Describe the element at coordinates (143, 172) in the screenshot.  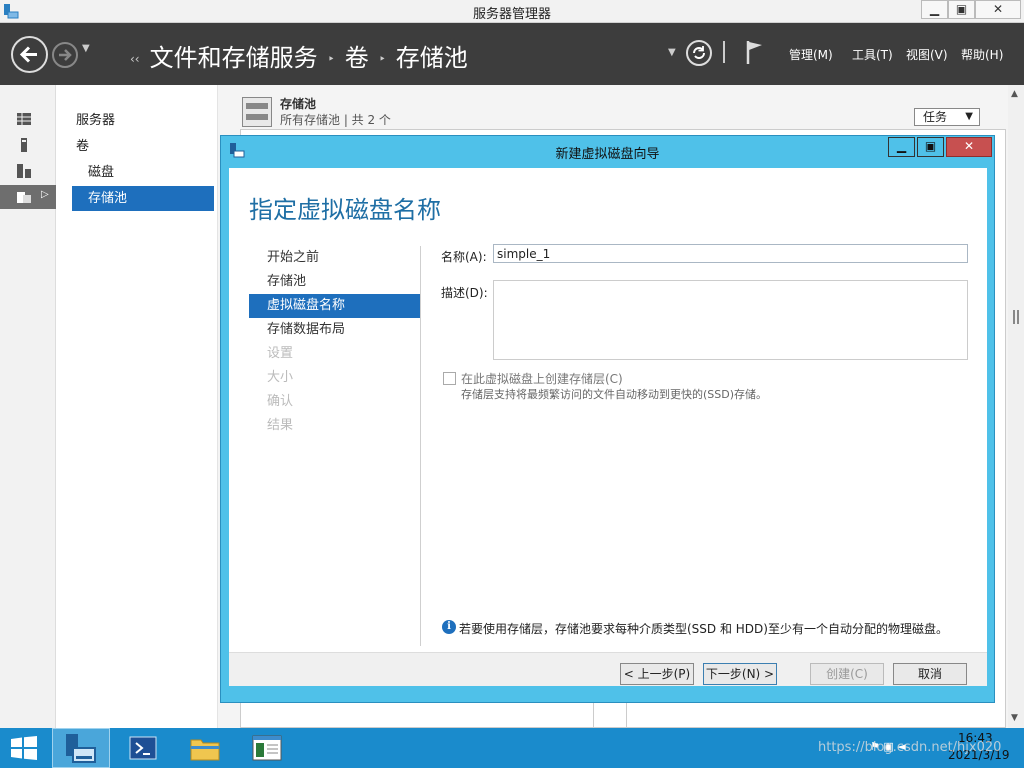
I see `nav-item-disks: 磁盘` at that location.